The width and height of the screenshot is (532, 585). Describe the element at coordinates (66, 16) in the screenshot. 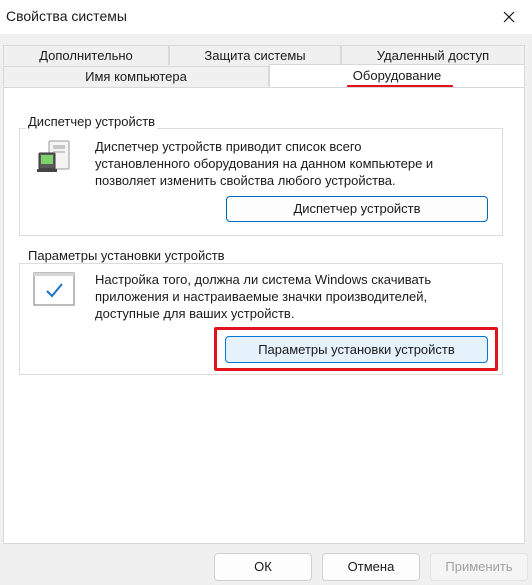

I see `window-title: Свойства системы` at that location.